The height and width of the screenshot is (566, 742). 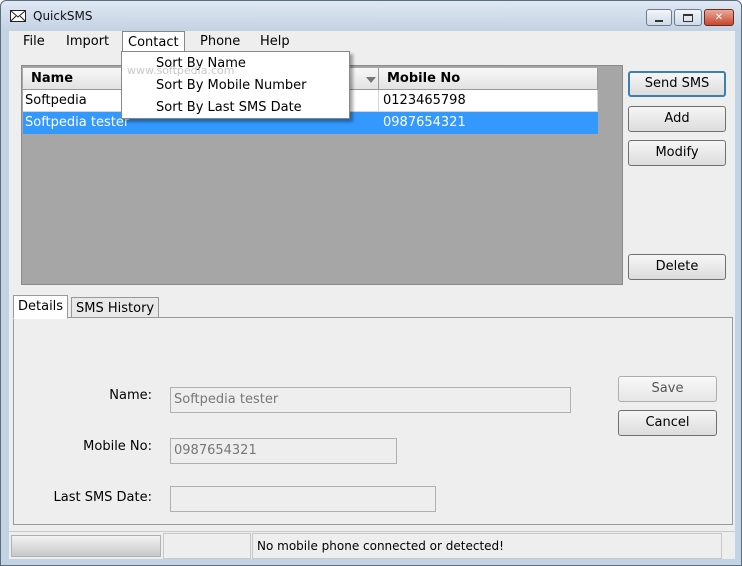 What do you see at coordinates (659, 21) in the screenshot?
I see `minimize-icon` at bounding box center [659, 21].